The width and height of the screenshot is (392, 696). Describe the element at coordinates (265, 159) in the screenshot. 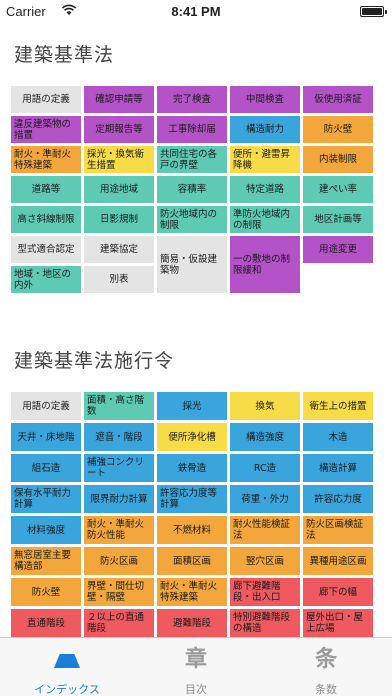

I see `index-tile: 便所・避雷昇降機` at that location.